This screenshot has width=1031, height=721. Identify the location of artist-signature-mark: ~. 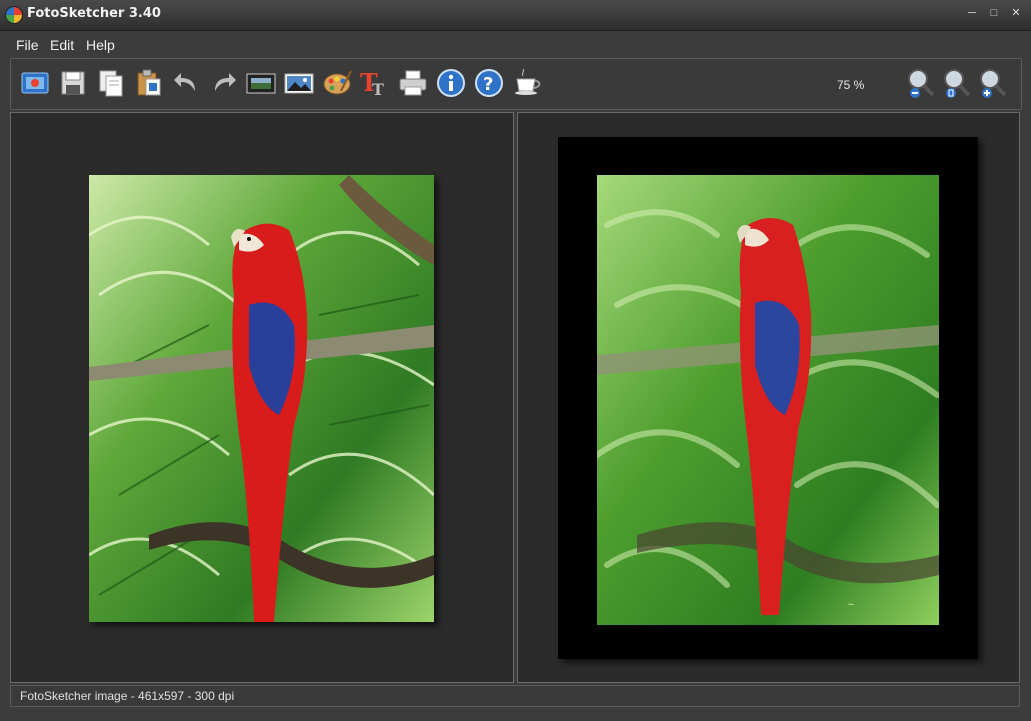
(851, 605).